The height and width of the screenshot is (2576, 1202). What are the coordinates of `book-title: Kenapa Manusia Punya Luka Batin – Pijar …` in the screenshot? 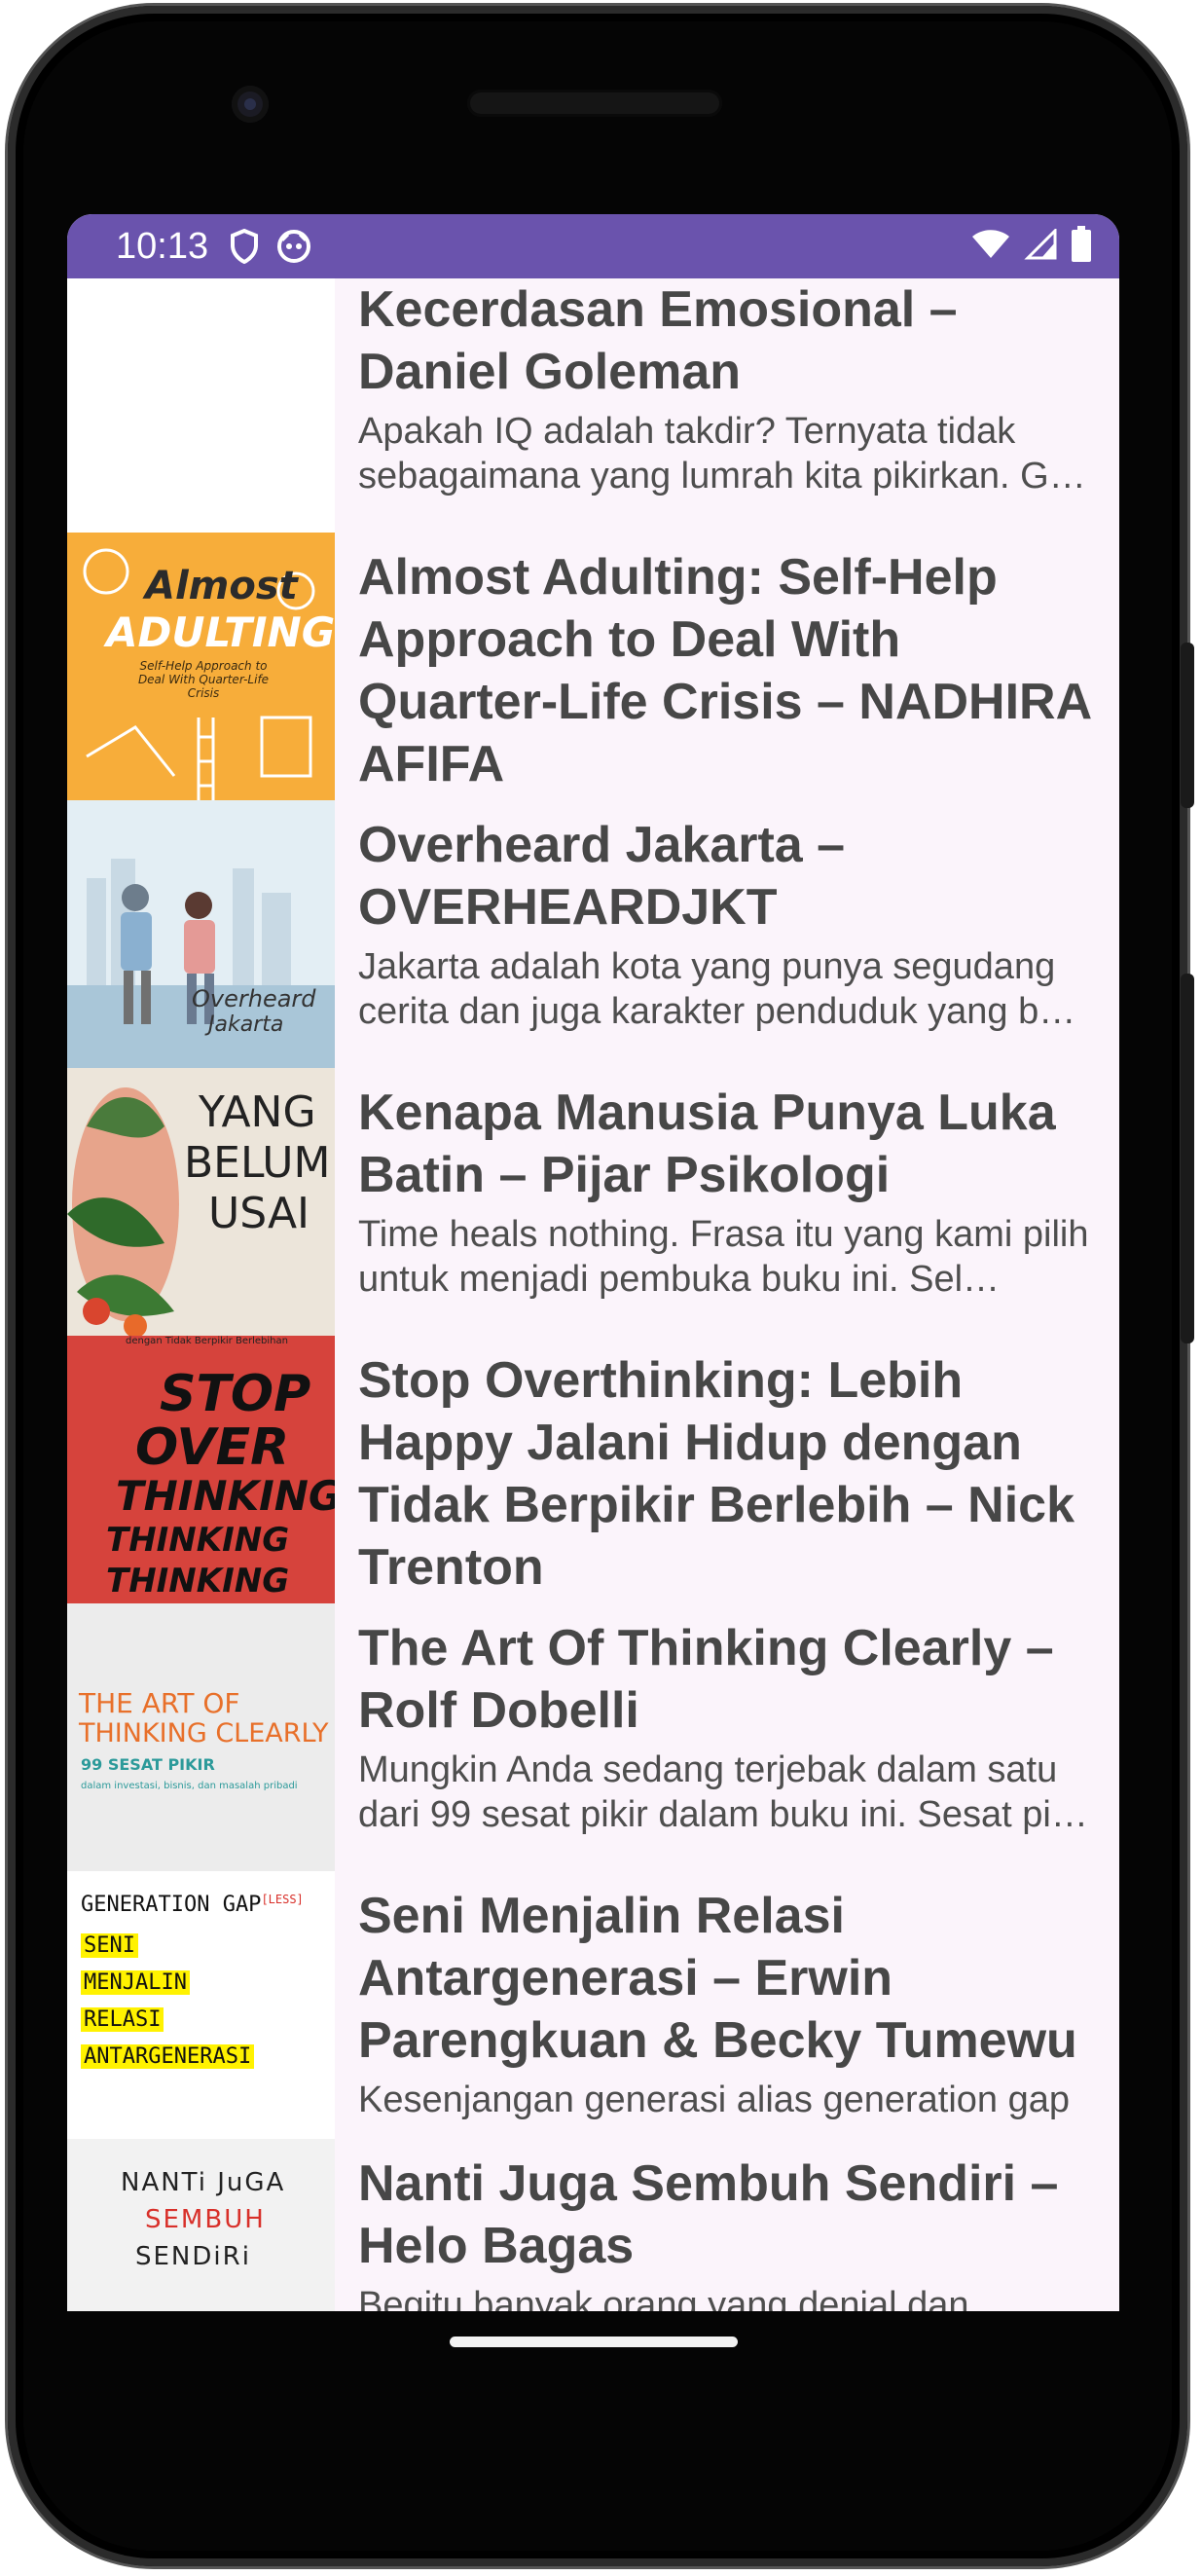 It's located at (707, 1144).